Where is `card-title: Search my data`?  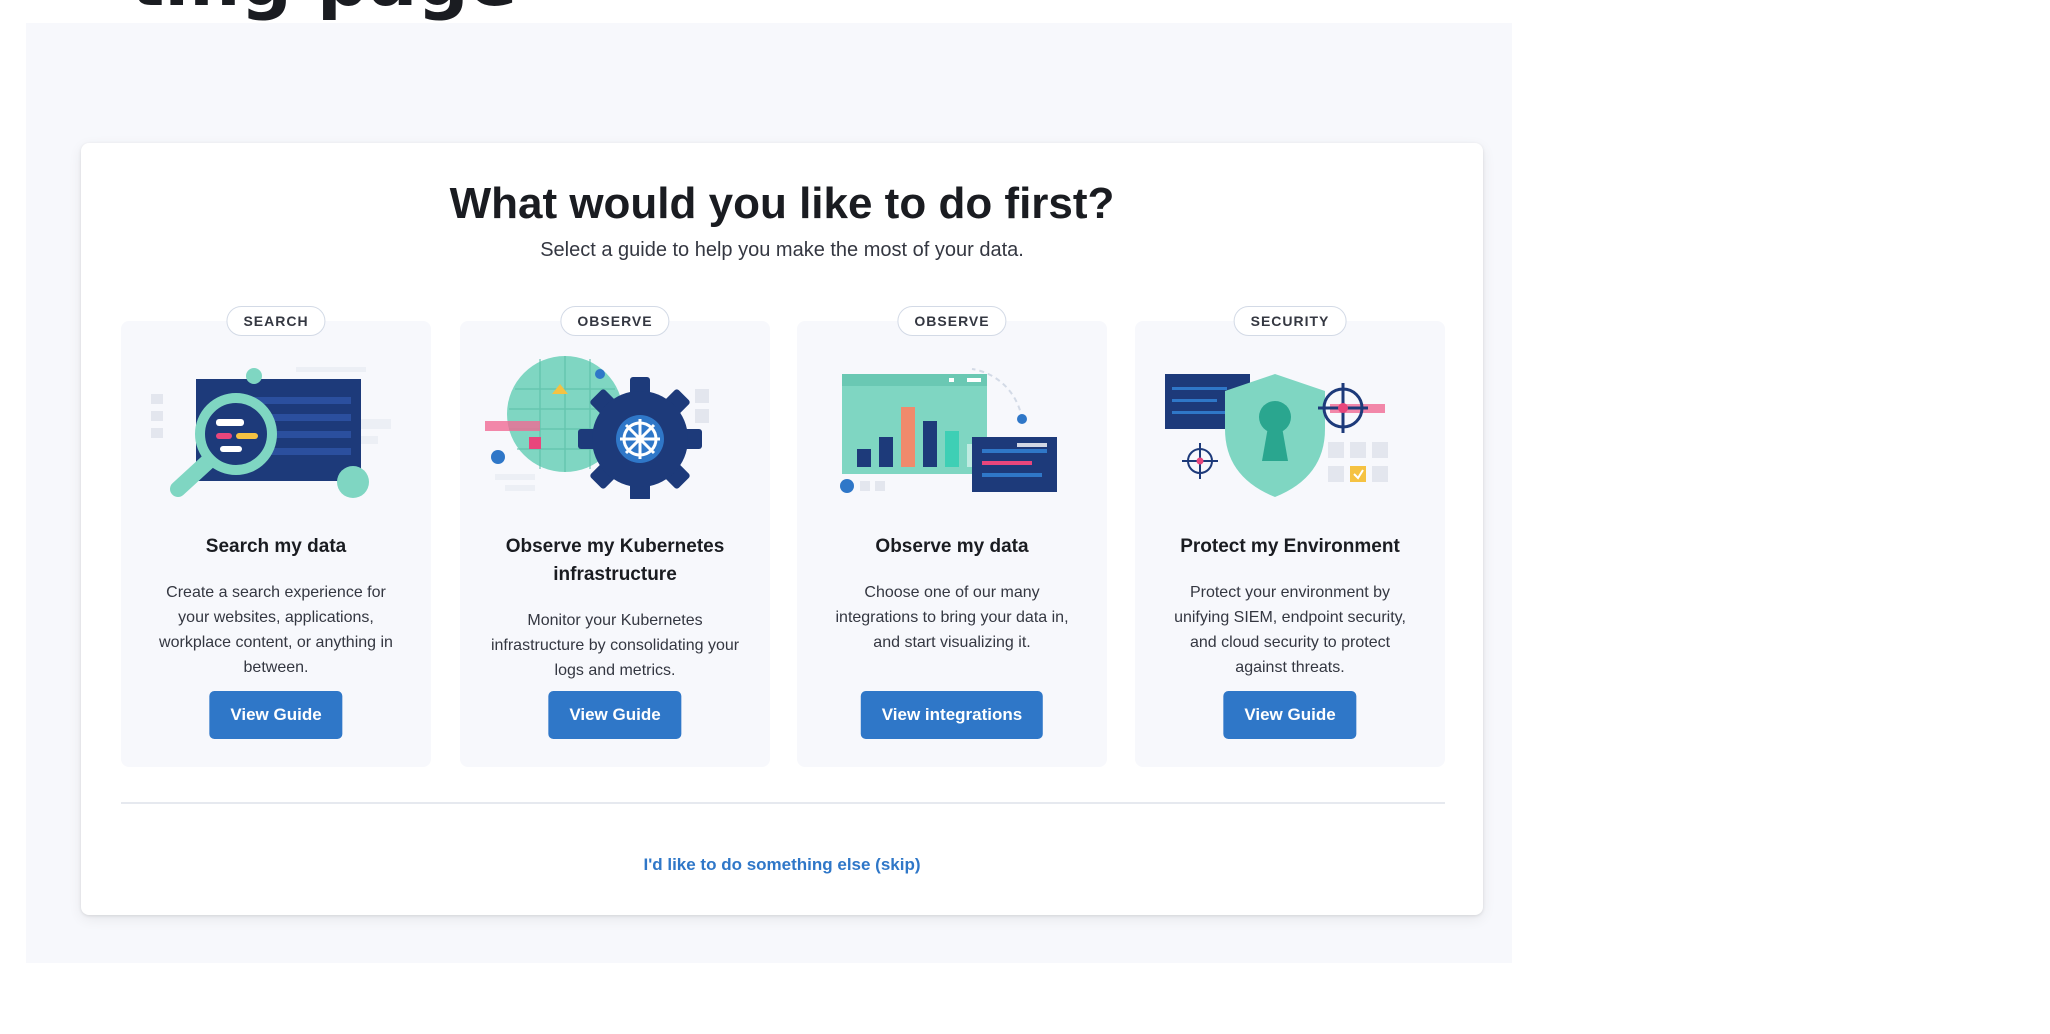 card-title: Search my data is located at coordinates (276, 546).